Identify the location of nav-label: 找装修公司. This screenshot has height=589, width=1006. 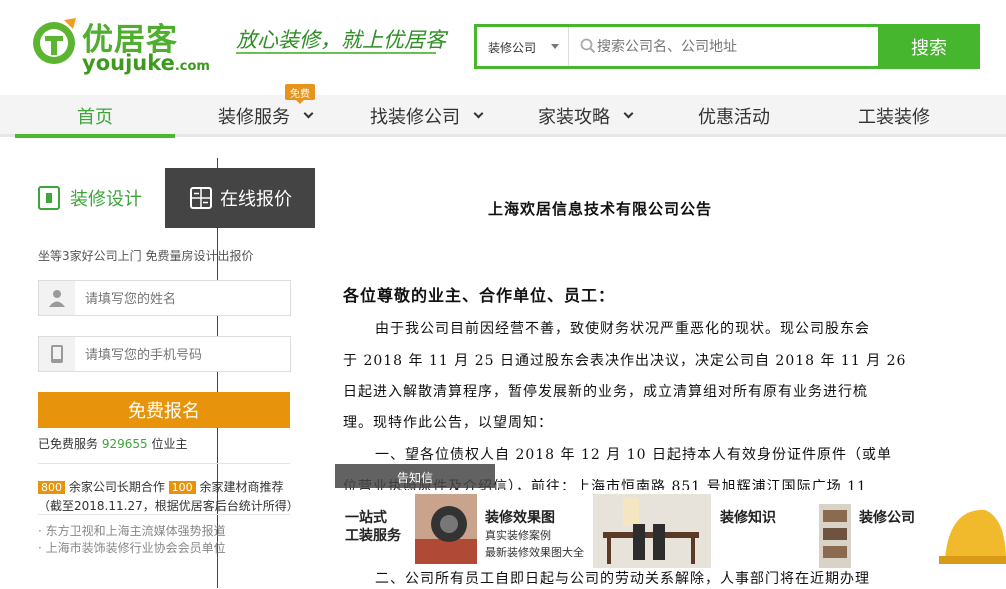
(415, 117).